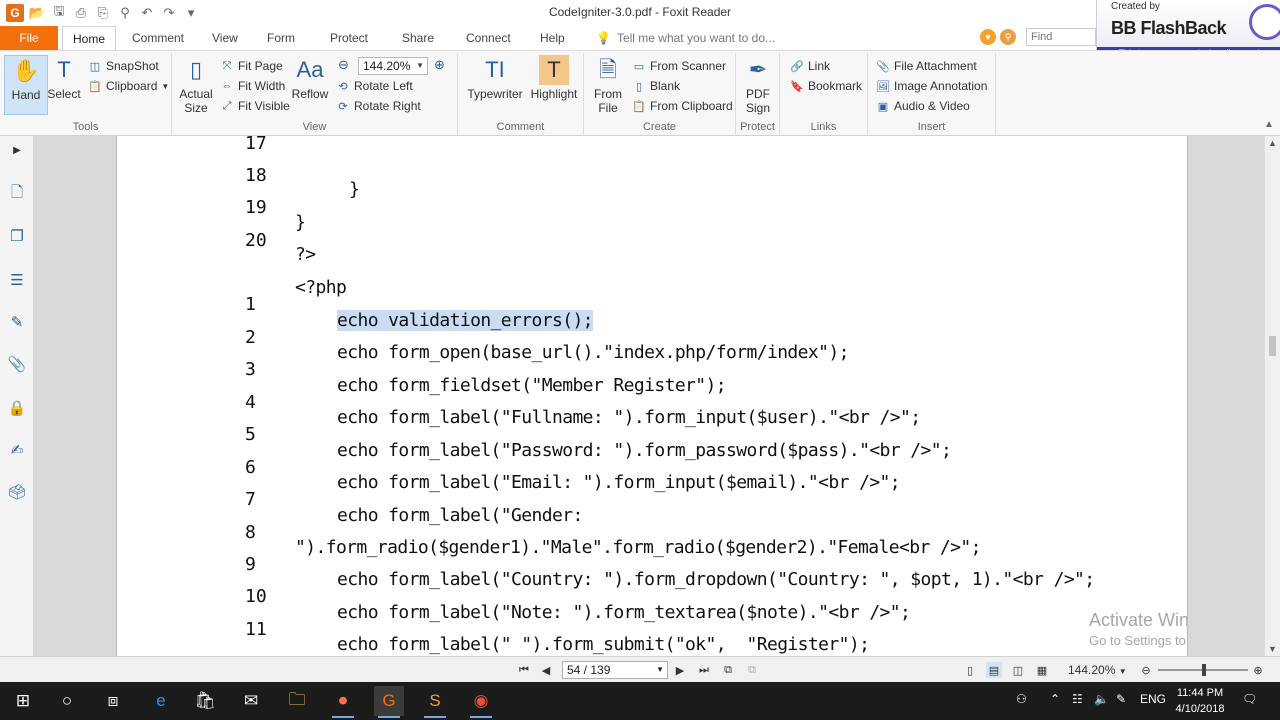  Describe the element at coordinates (495, 85) in the screenshot. I see `typewriter-button: TI Typewriter` at that location.